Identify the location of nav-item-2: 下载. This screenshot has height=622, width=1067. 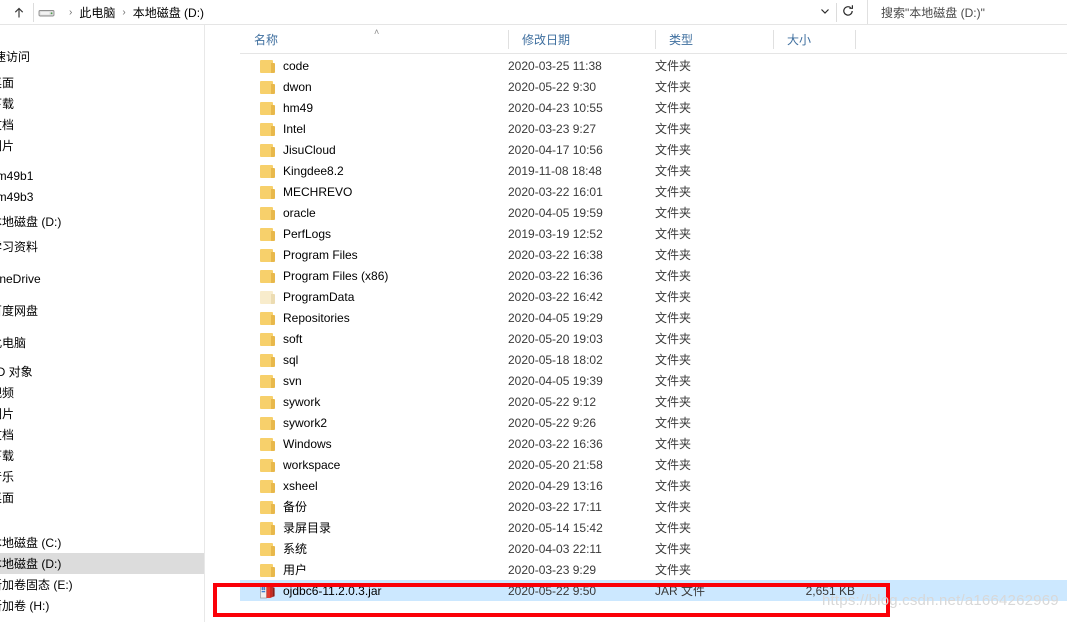
(102, 103).